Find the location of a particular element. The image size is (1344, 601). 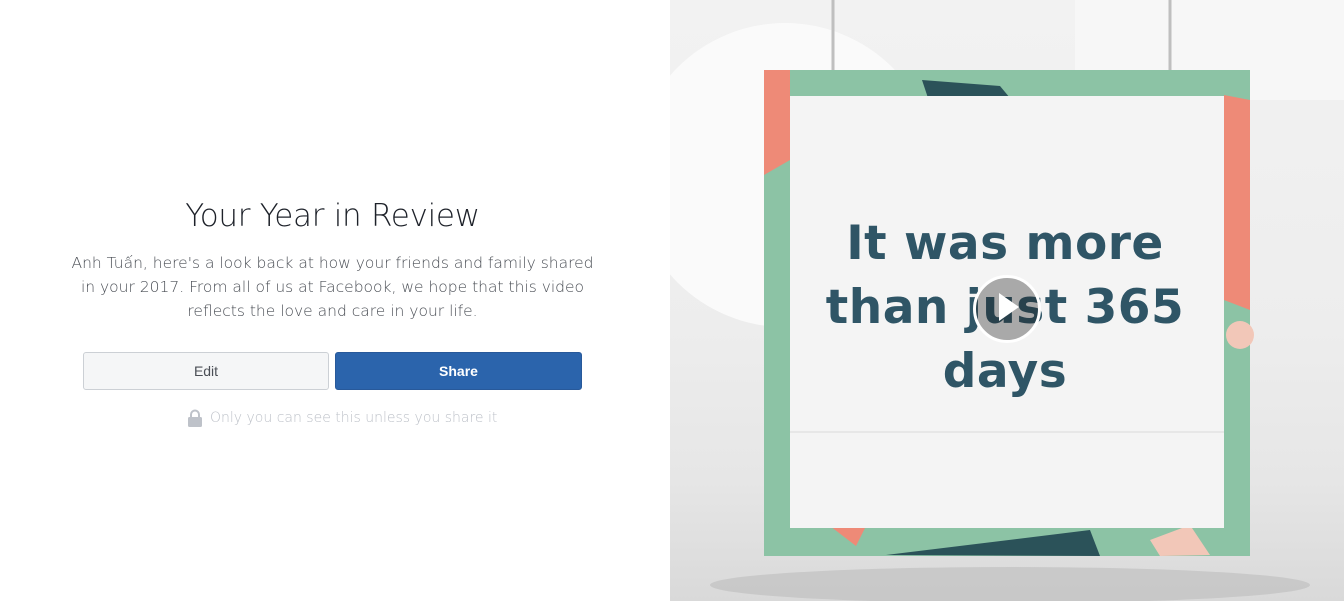

page-title: Your Year in Review is located at coordinates (332, 216).